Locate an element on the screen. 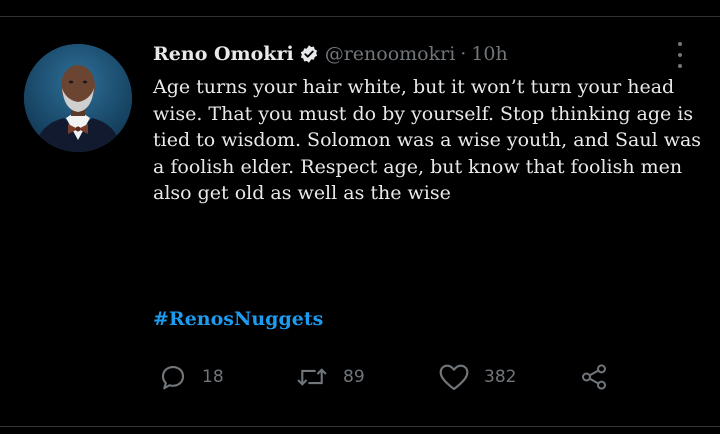 Image resolution: width=720 pixels, height=434 pixels. retweet-icon is located at coordinates (312, 377).